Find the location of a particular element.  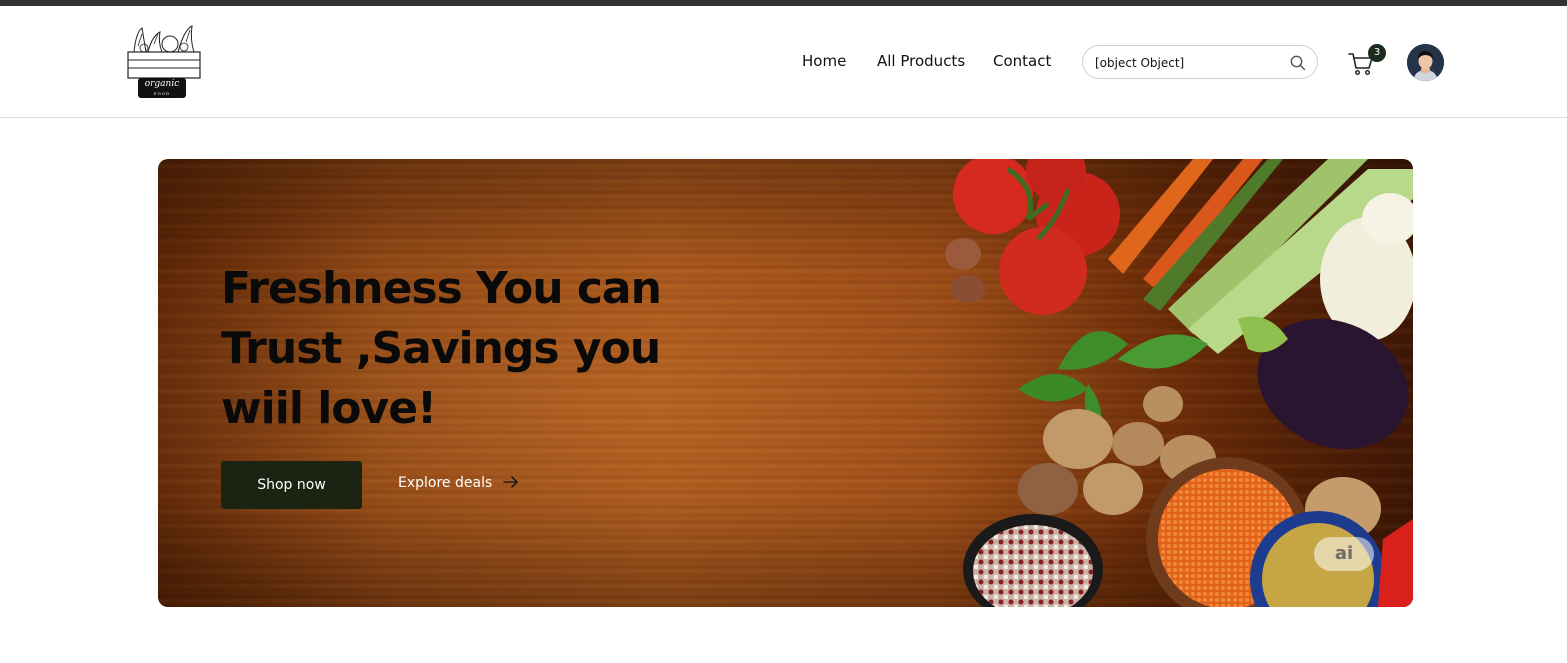

nav-link-contact: Contact is located at coordinates (1022, 61).